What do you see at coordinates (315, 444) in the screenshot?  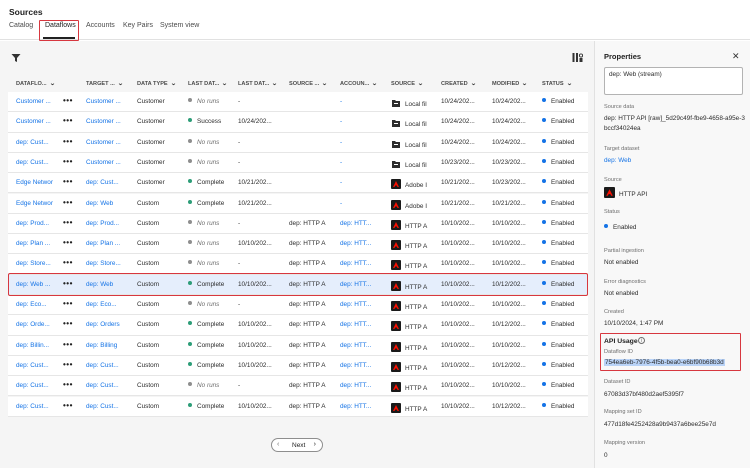 I see `next-page-icon: ›` at bounding box center [315, 444].